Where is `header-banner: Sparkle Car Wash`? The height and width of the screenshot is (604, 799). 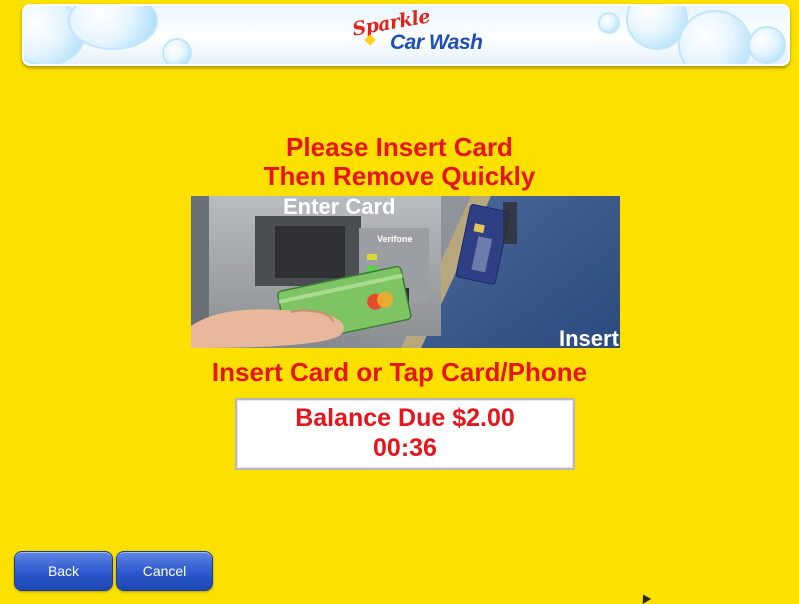 header-banner: Sparkle Car Wash is located at coordinates (406, 35).